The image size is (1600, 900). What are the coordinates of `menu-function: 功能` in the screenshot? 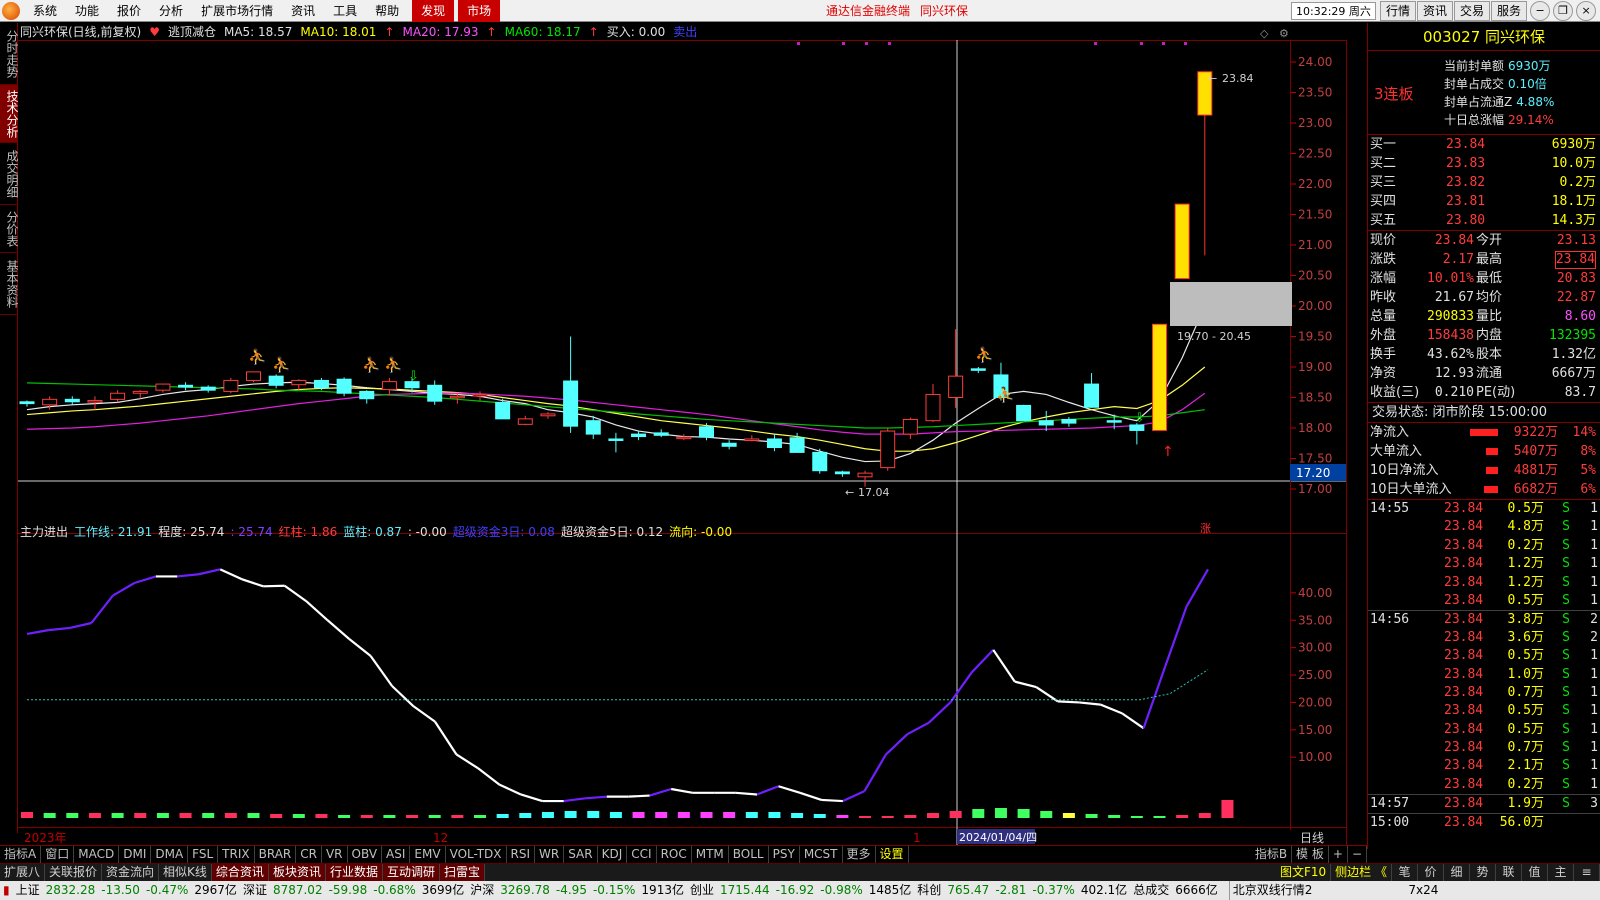 It's located at (87, 11).